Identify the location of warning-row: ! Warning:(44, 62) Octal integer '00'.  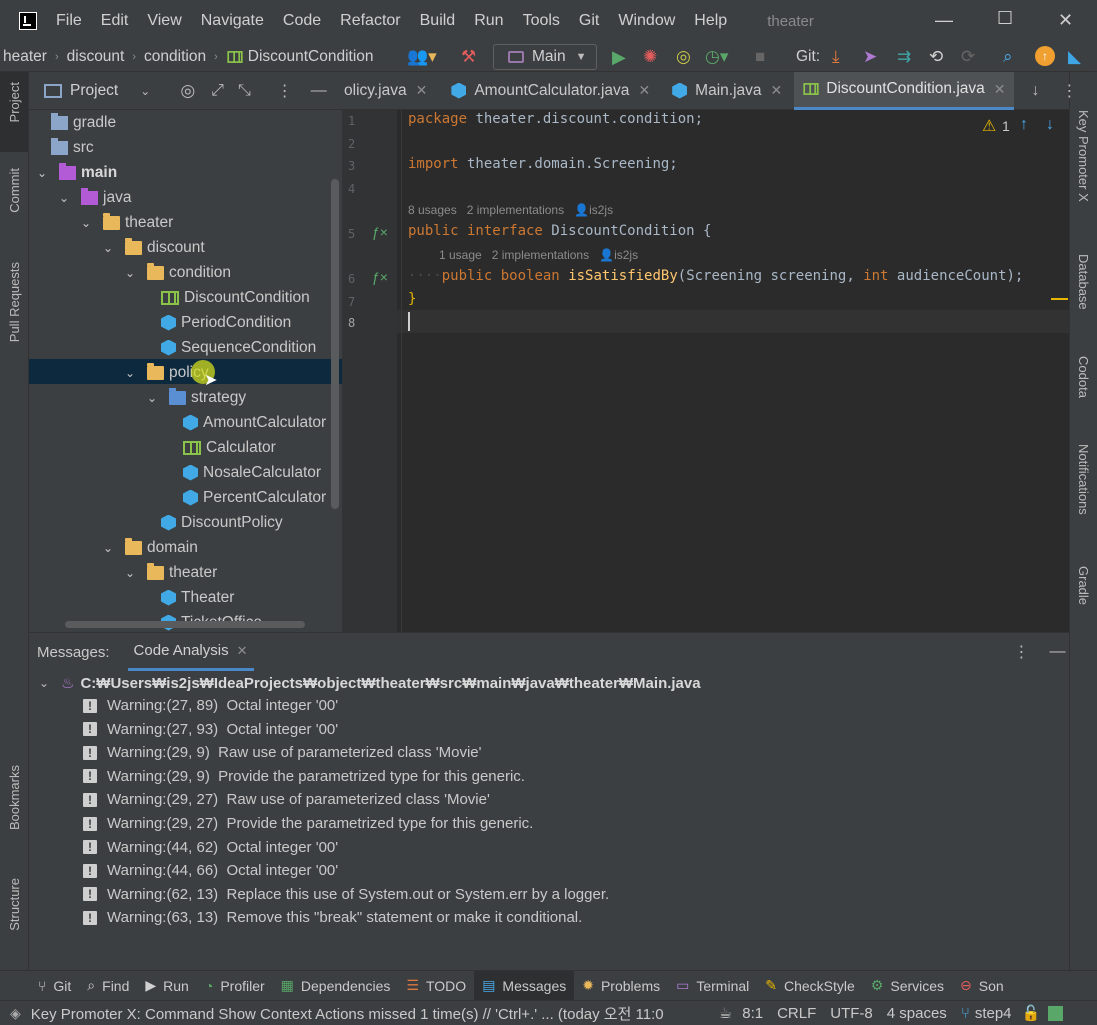
(210, 847).